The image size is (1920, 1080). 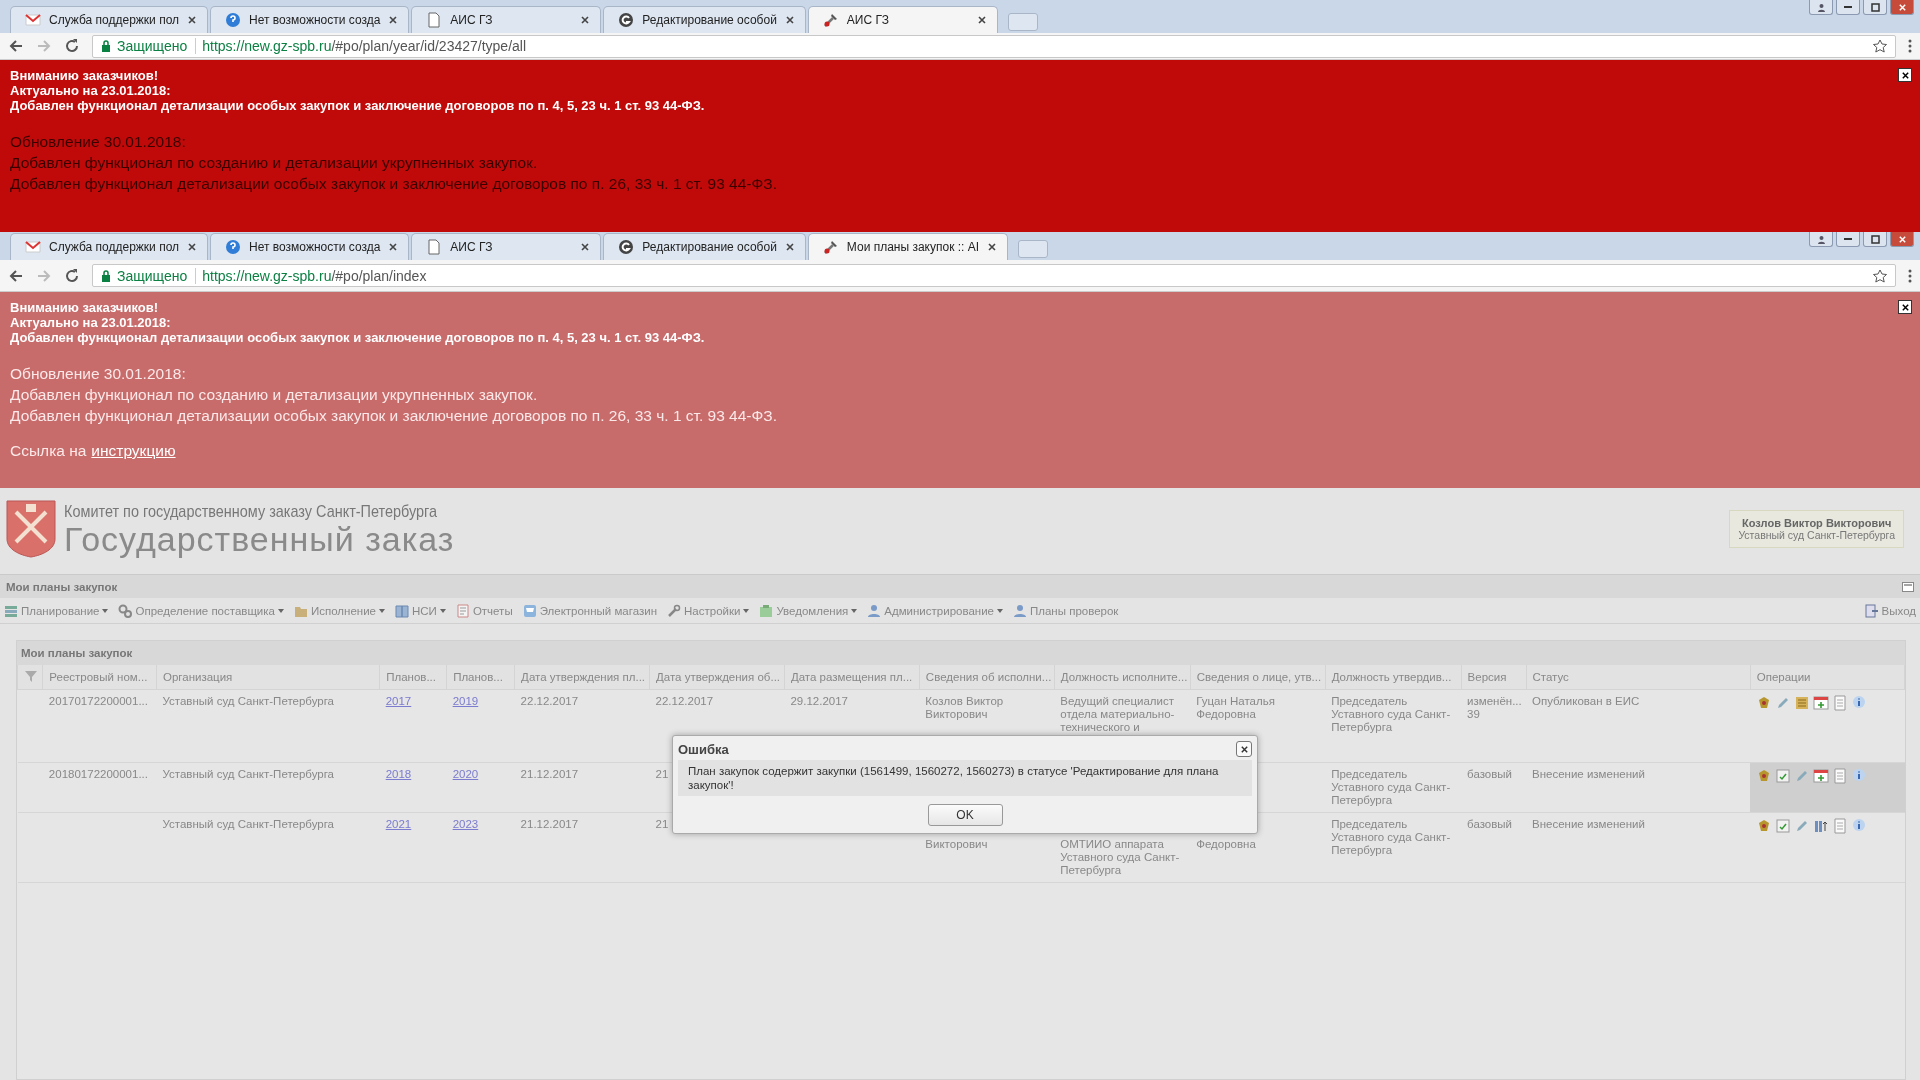 What do you see at coordinates (484, 610) in the screenshot?
I see `menu-item: Отчеты` at bounding box center [484, 610].